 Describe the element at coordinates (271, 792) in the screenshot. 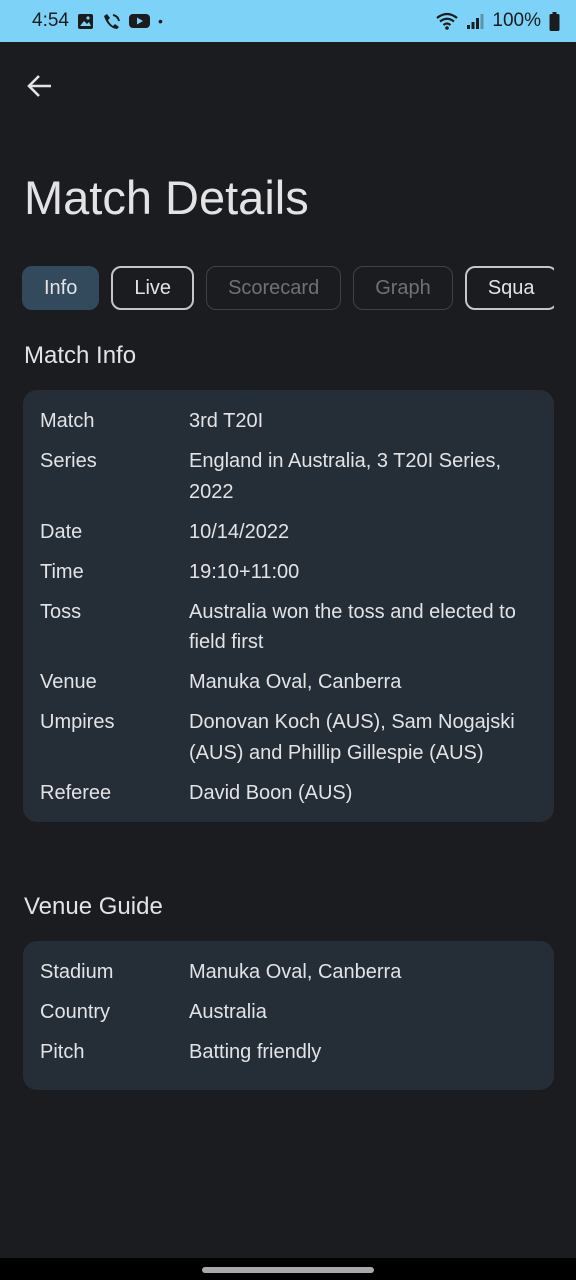

I see `row-value: David Boon (AUS)` at that location.